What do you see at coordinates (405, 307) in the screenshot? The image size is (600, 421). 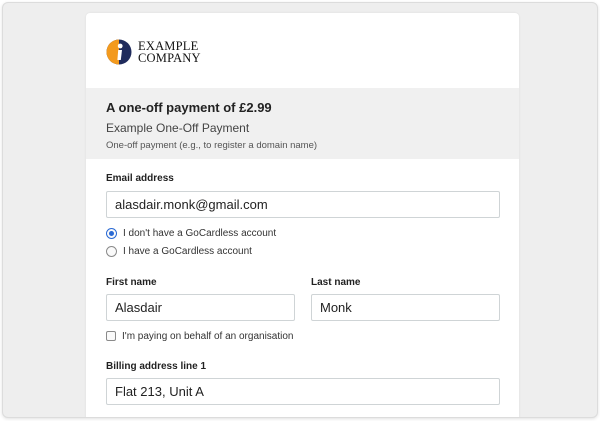 I see `last-name-field: Monk` at bounding box center [405, 307].